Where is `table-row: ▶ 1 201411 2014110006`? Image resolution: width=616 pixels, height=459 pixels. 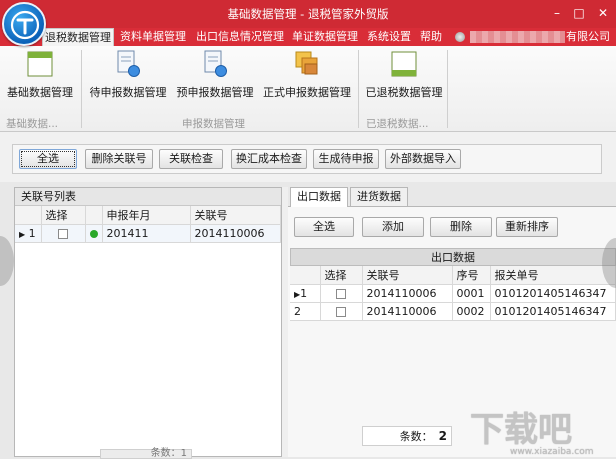
table-row: ▶ 1 201411 2014110006 is located at coordinates (148, 233).